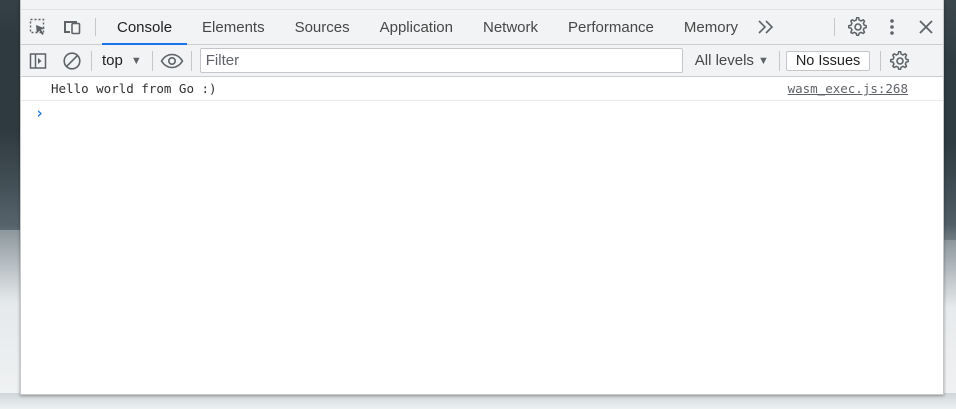  I want to click on issues-button: No Issues, so click(828, 60).